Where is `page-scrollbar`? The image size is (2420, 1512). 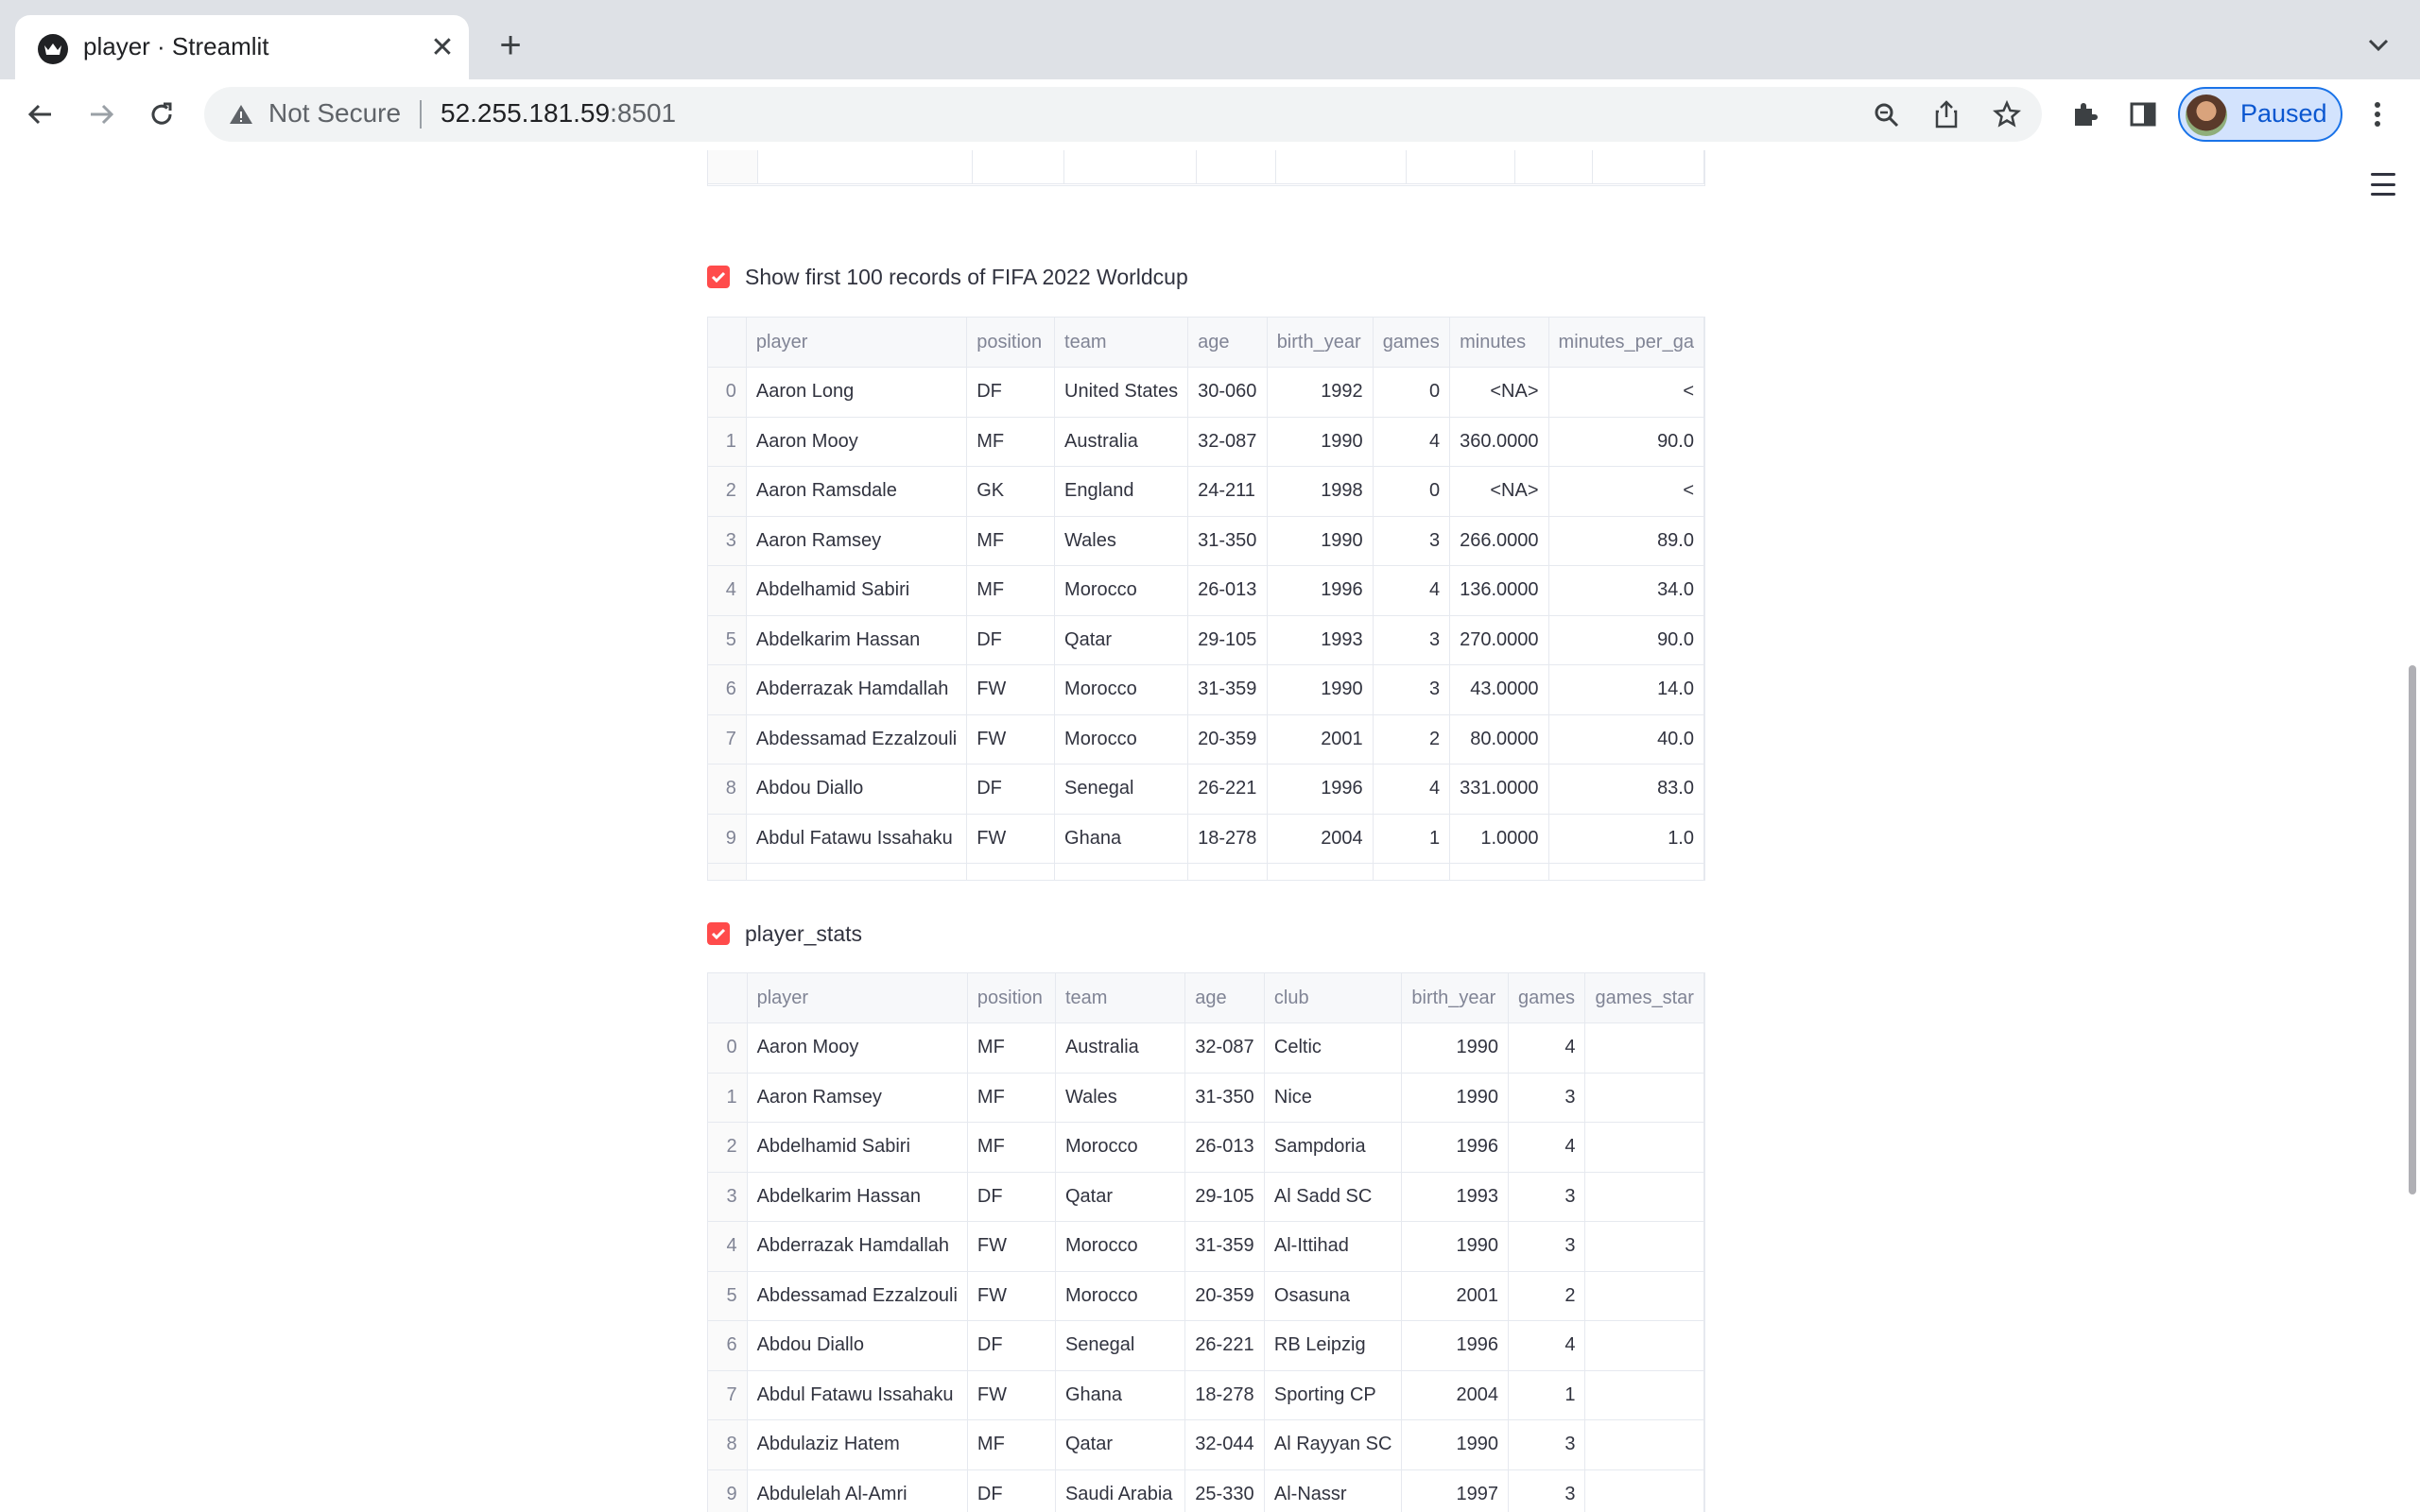 page-scrollbar is located at coordinates (2412, 929).